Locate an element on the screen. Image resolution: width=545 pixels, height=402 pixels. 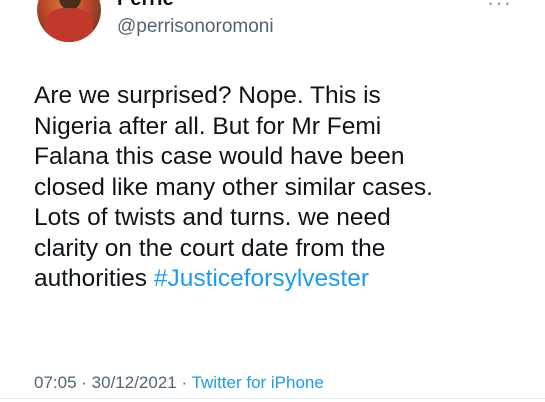
avatar-shirt-shape is located at coordinates (69, 25).